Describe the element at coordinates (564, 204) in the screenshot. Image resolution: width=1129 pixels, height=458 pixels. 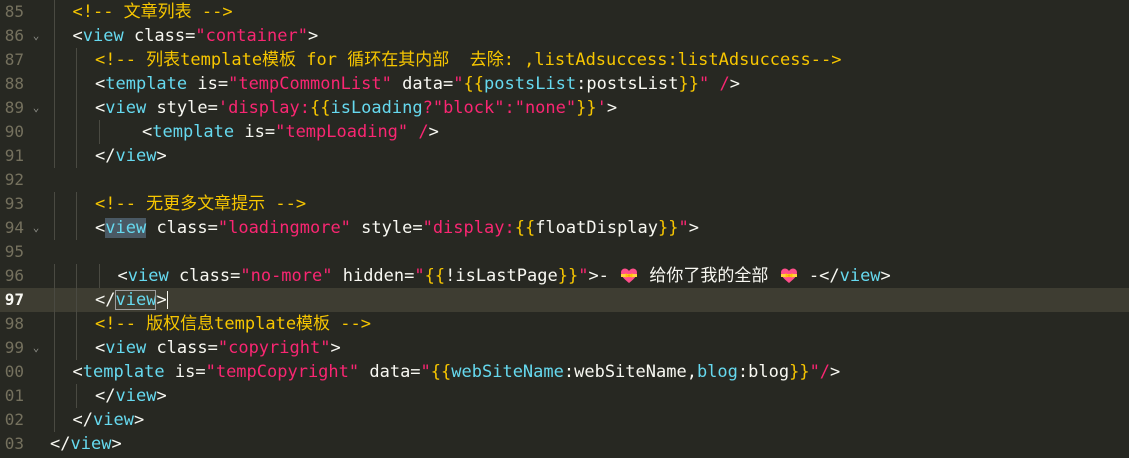
I see `code-line: 93 <!-- 无更多文章提示 -->` at that location.